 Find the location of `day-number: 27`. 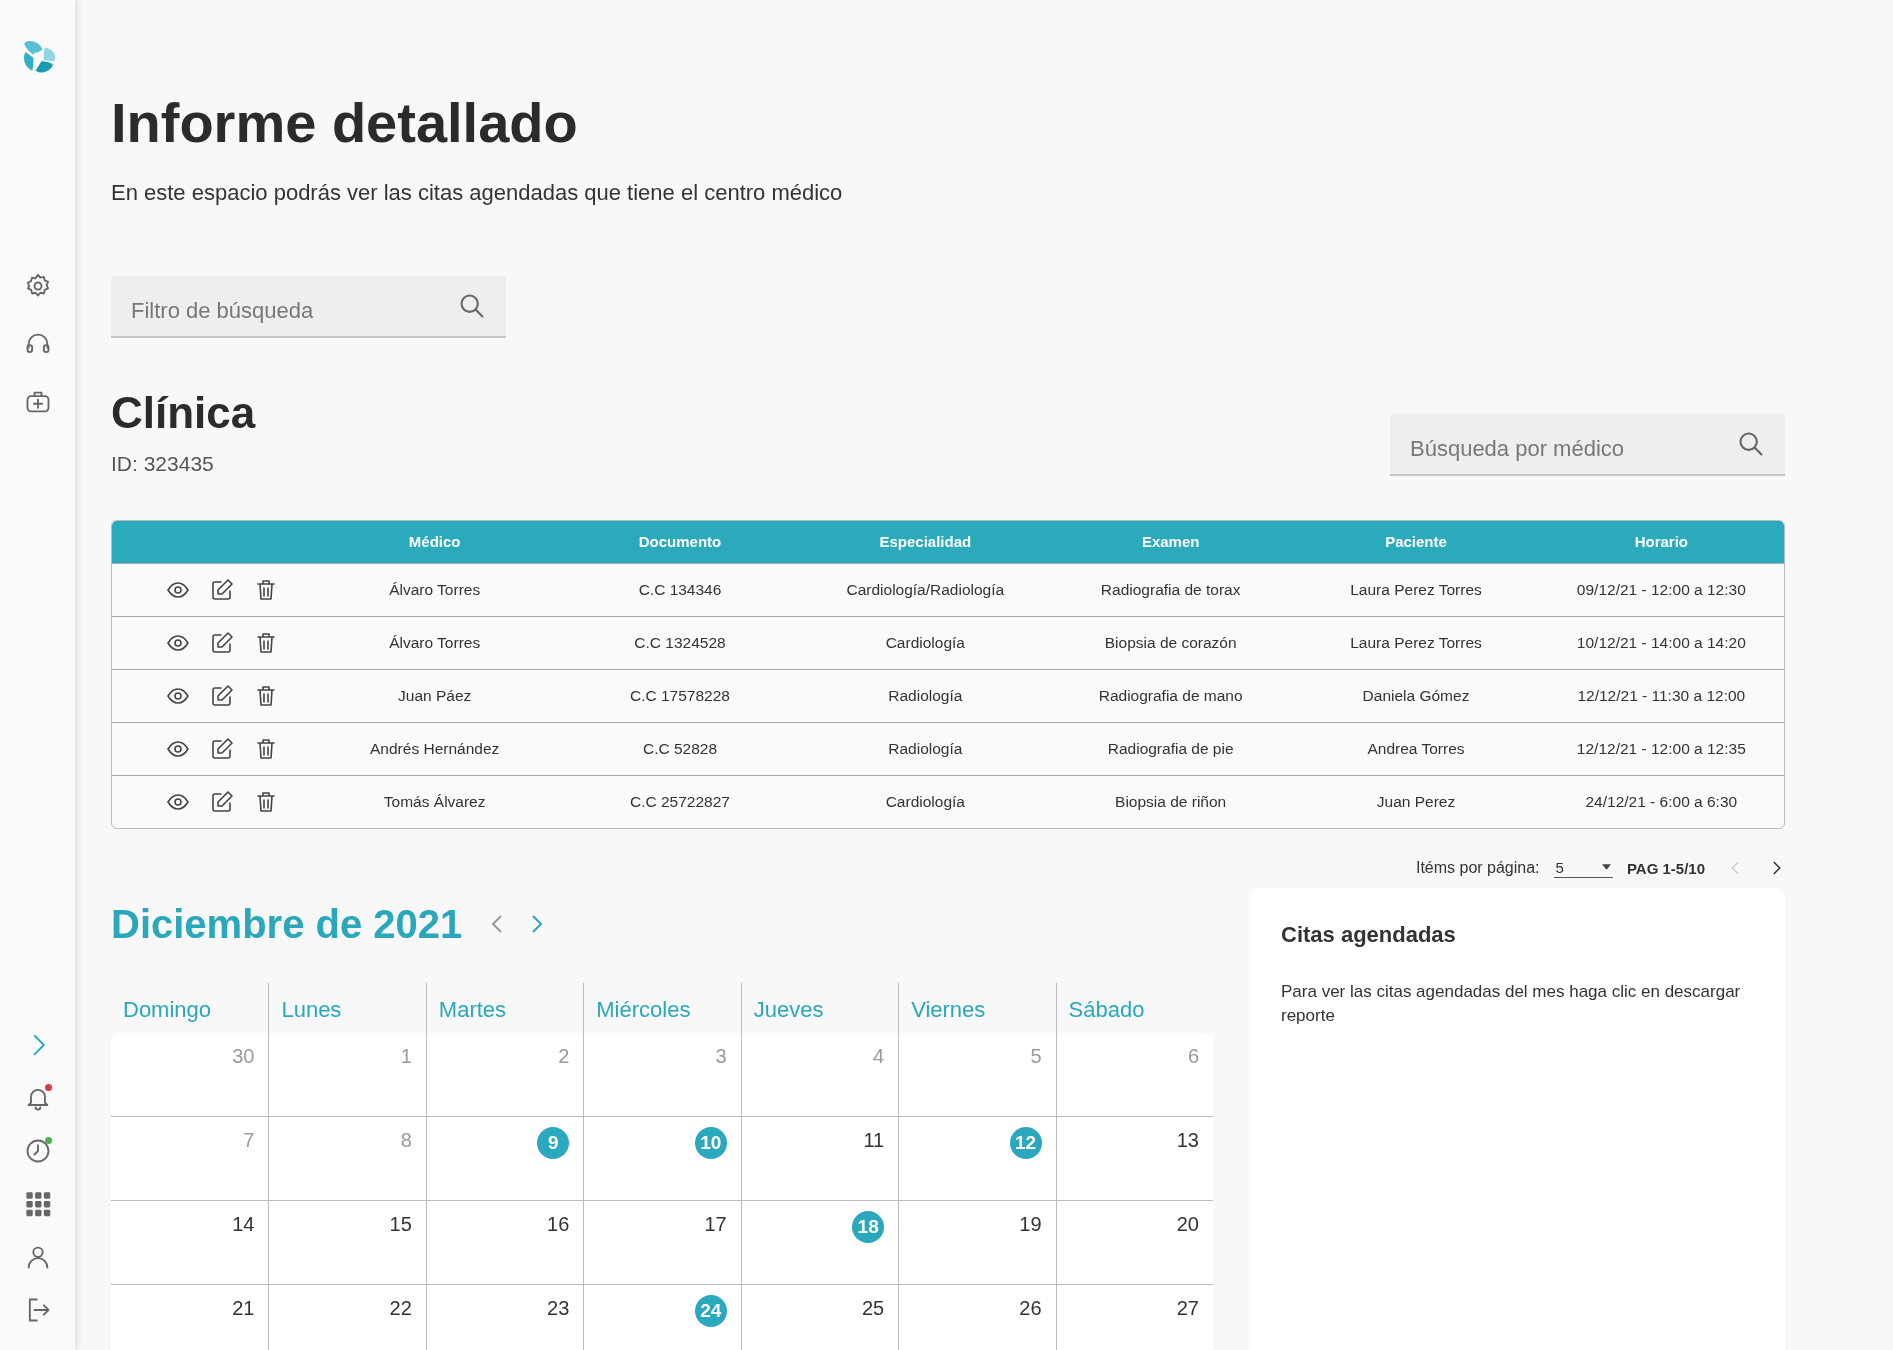

day-number: 27 is located at coordinates (1187, 1308).